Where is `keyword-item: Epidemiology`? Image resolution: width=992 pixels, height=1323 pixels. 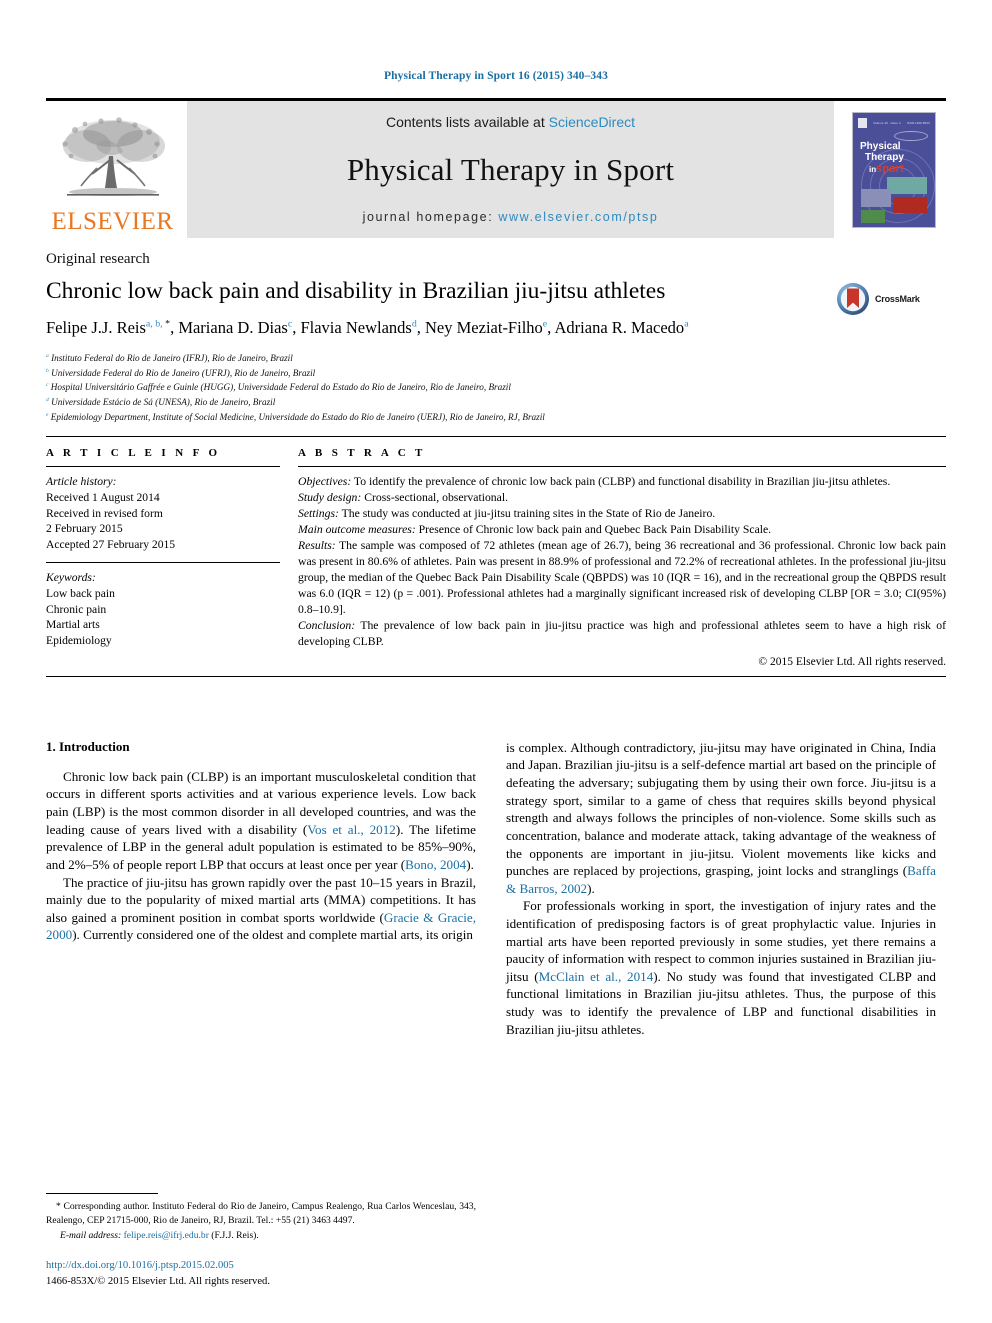 keyword-item: Epidemiology is located at coordinates (79, 641).